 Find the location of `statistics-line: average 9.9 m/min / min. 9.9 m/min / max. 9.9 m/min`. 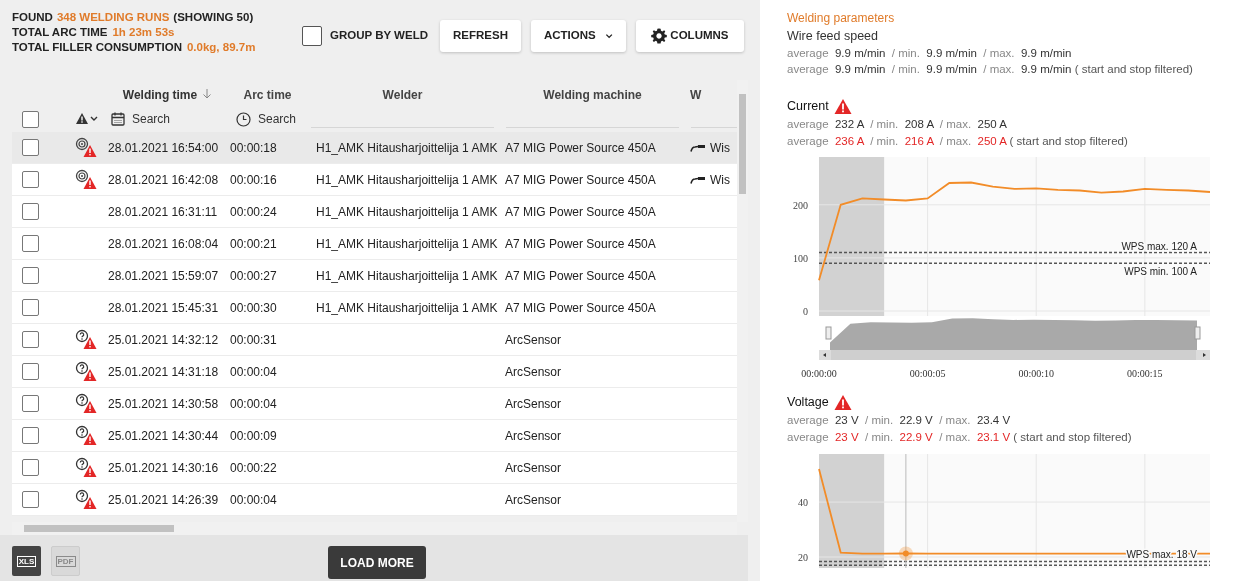

statistics-line: average 9.9 m/min / min. 9.9 m/min / max. 9.9 m/min is located at coordinates (930, 53).